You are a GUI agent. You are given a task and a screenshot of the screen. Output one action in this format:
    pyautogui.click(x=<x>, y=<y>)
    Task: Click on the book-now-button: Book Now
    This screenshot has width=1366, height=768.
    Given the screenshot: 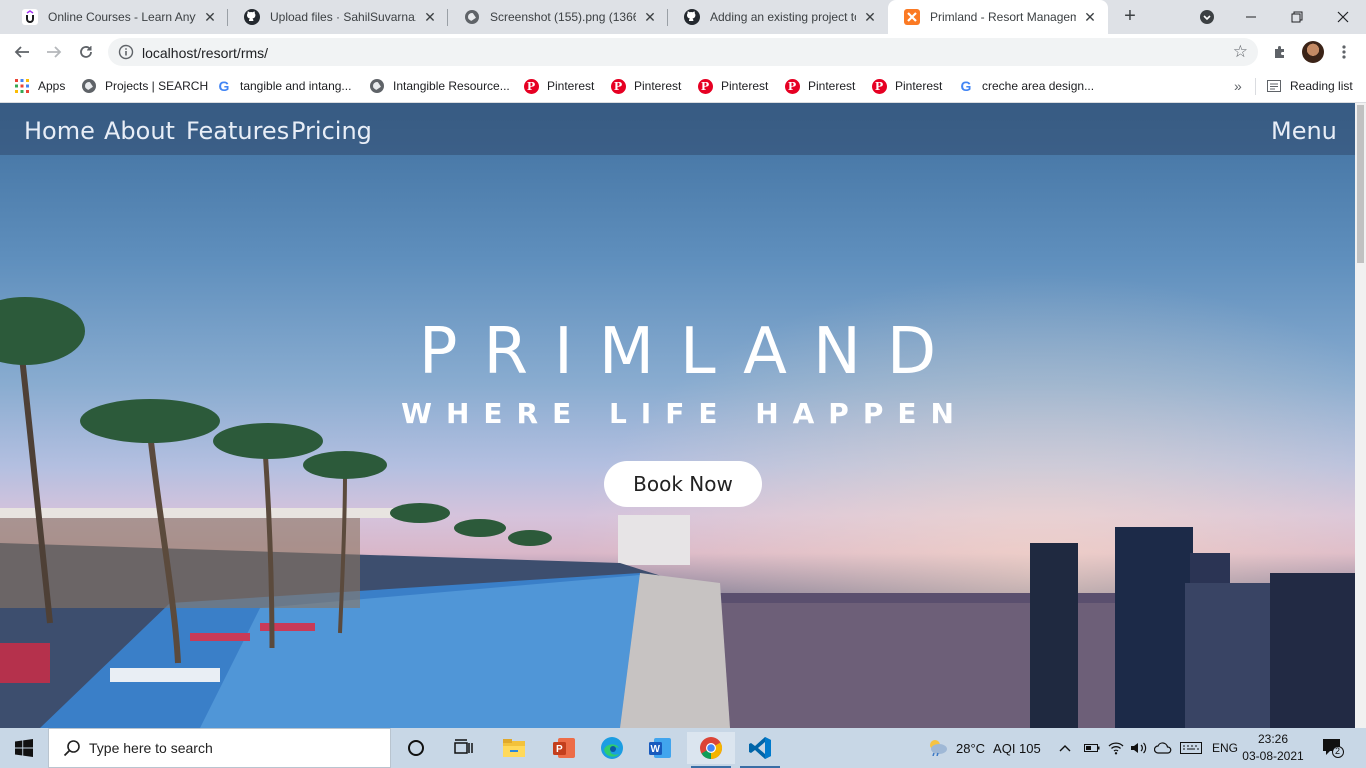 What is the action you would take?
    pyautogui.click(x=683, y=484)
    